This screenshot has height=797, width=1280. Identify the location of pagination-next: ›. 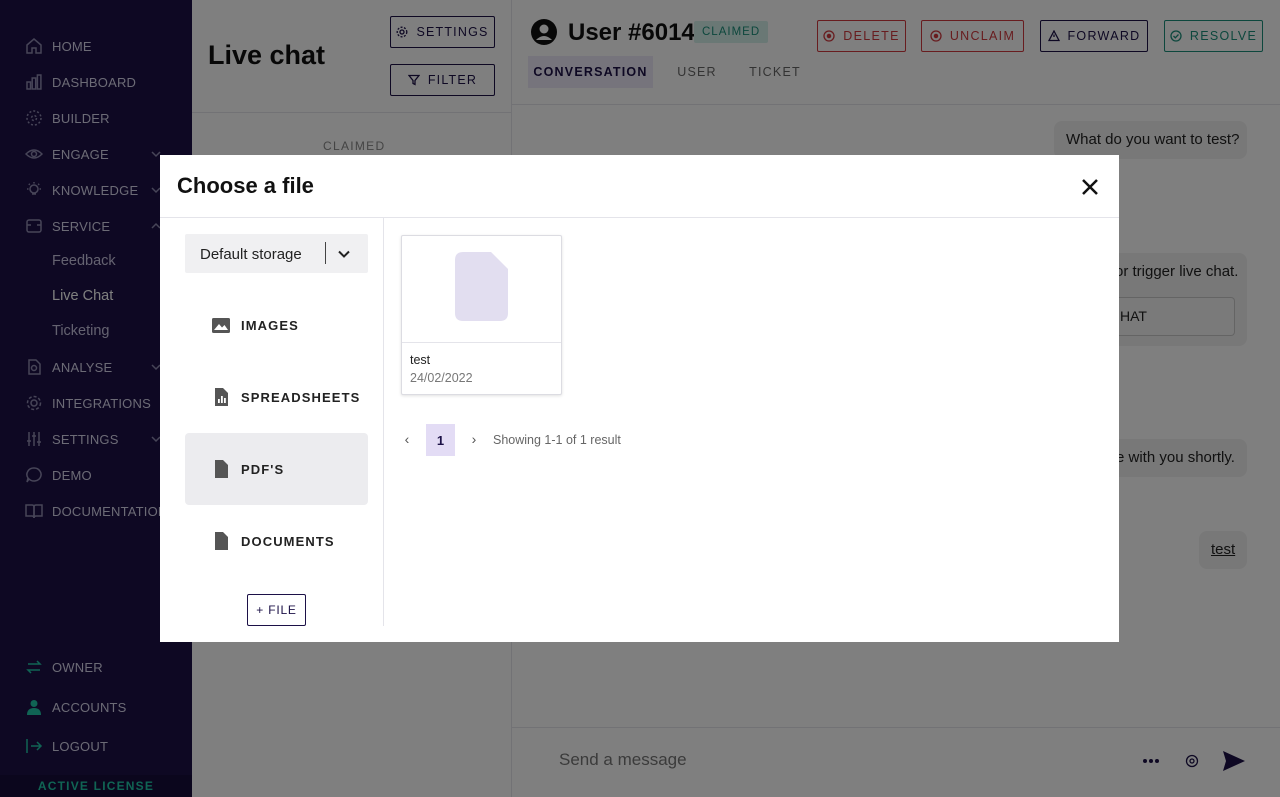
(474, 439).